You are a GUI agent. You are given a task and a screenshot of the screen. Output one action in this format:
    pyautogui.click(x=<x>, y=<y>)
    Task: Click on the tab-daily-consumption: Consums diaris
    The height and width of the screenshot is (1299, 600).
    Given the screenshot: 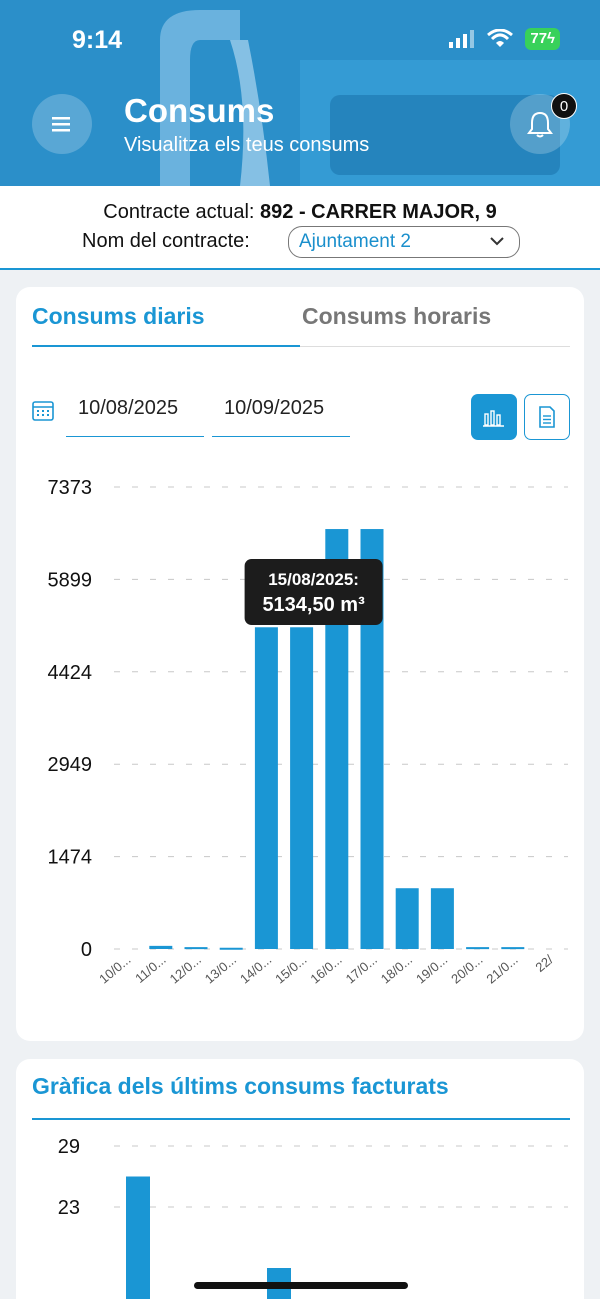 What is the action you would take?
    pyautogui.click(x=118, y=316)
    